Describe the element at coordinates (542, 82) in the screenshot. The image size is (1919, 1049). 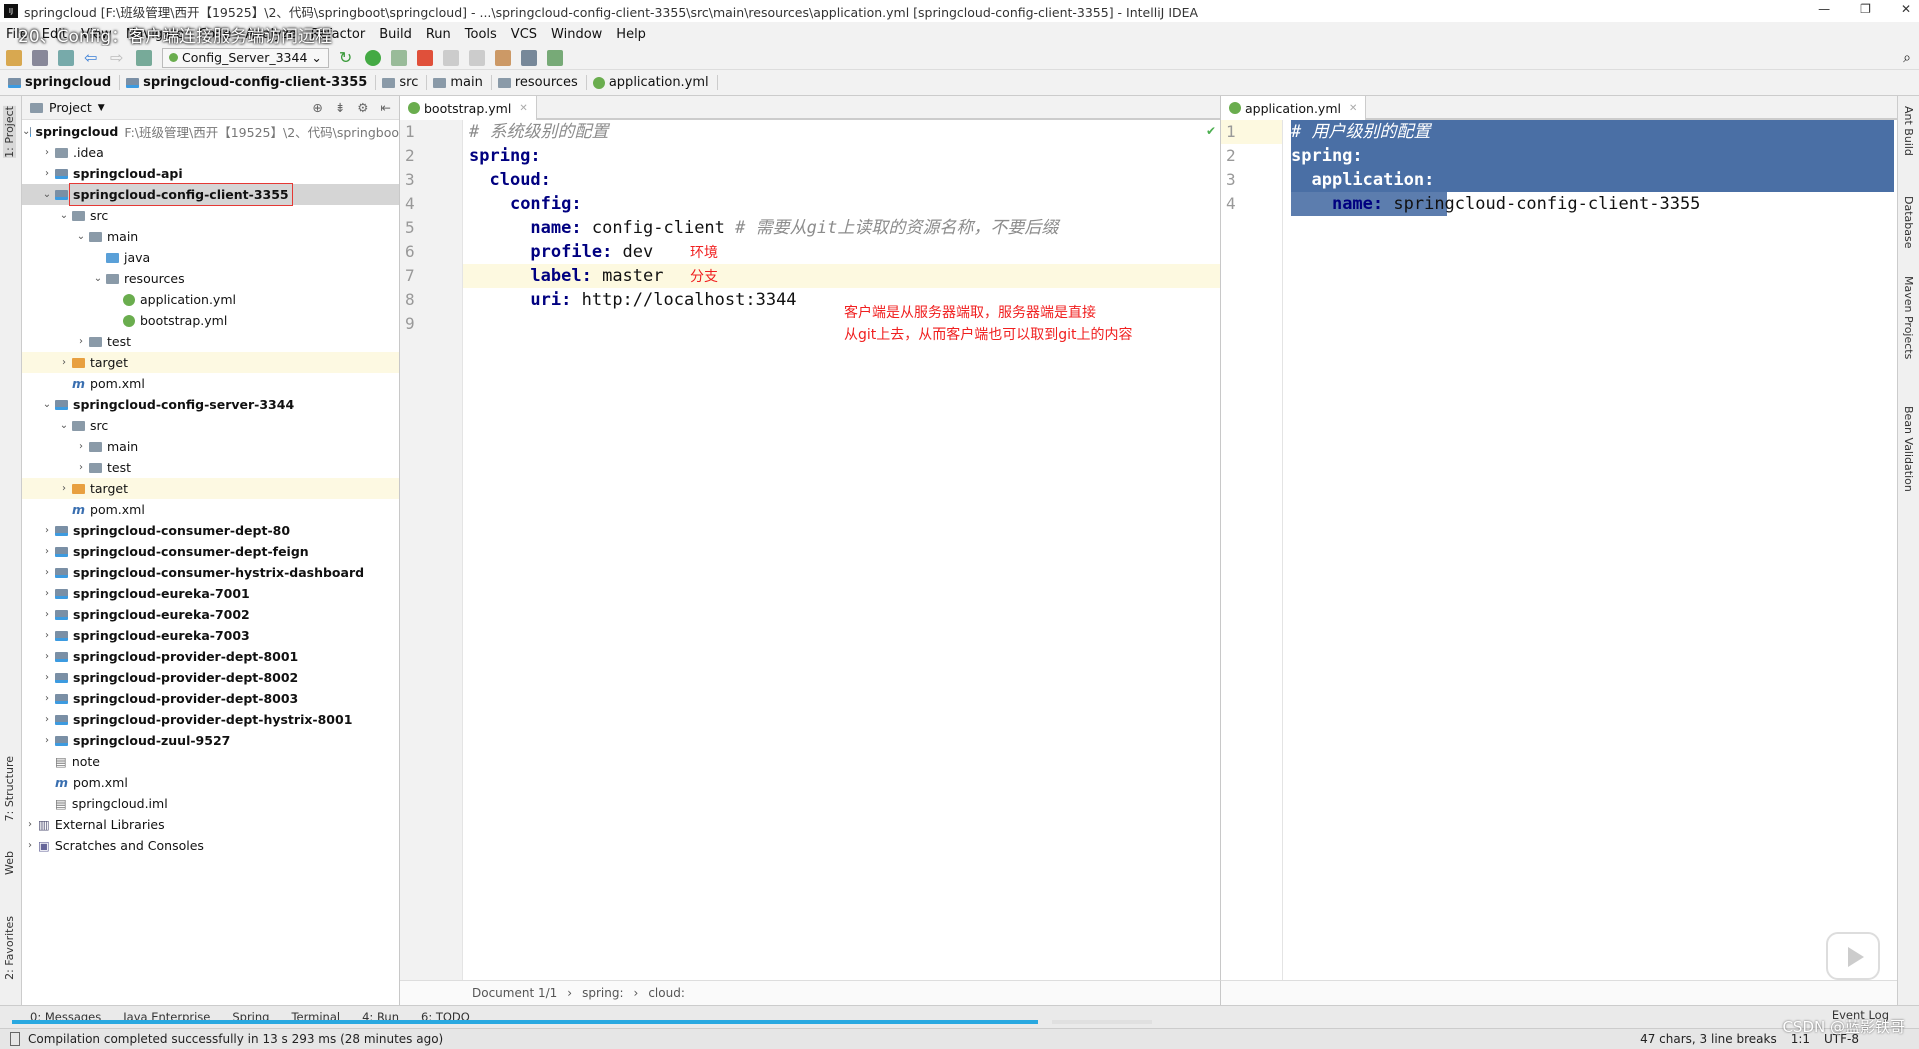
I see `breadcrumb-item: resources` at that location.